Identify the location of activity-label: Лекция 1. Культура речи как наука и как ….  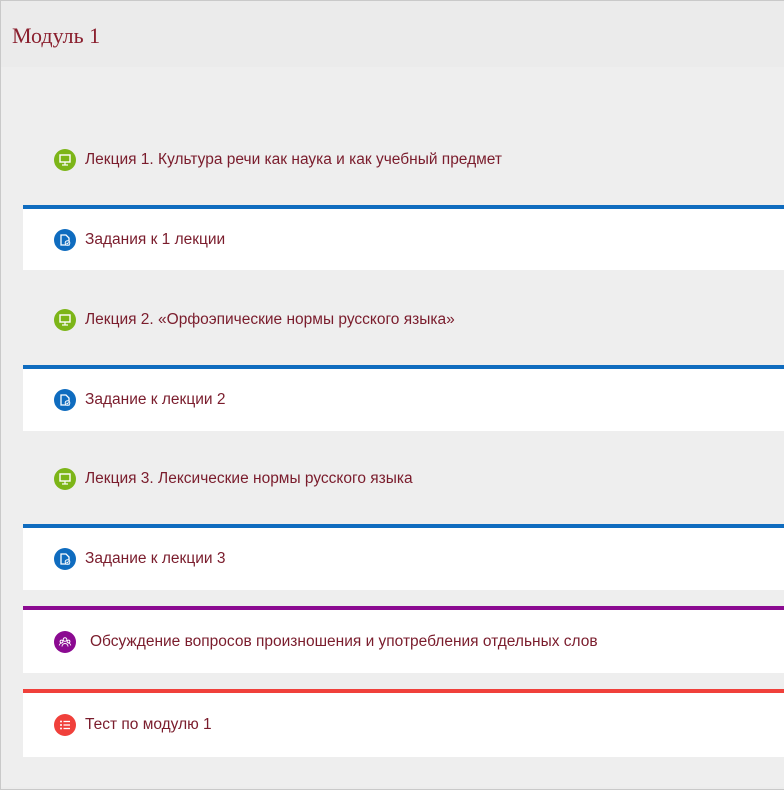
(293, 160).